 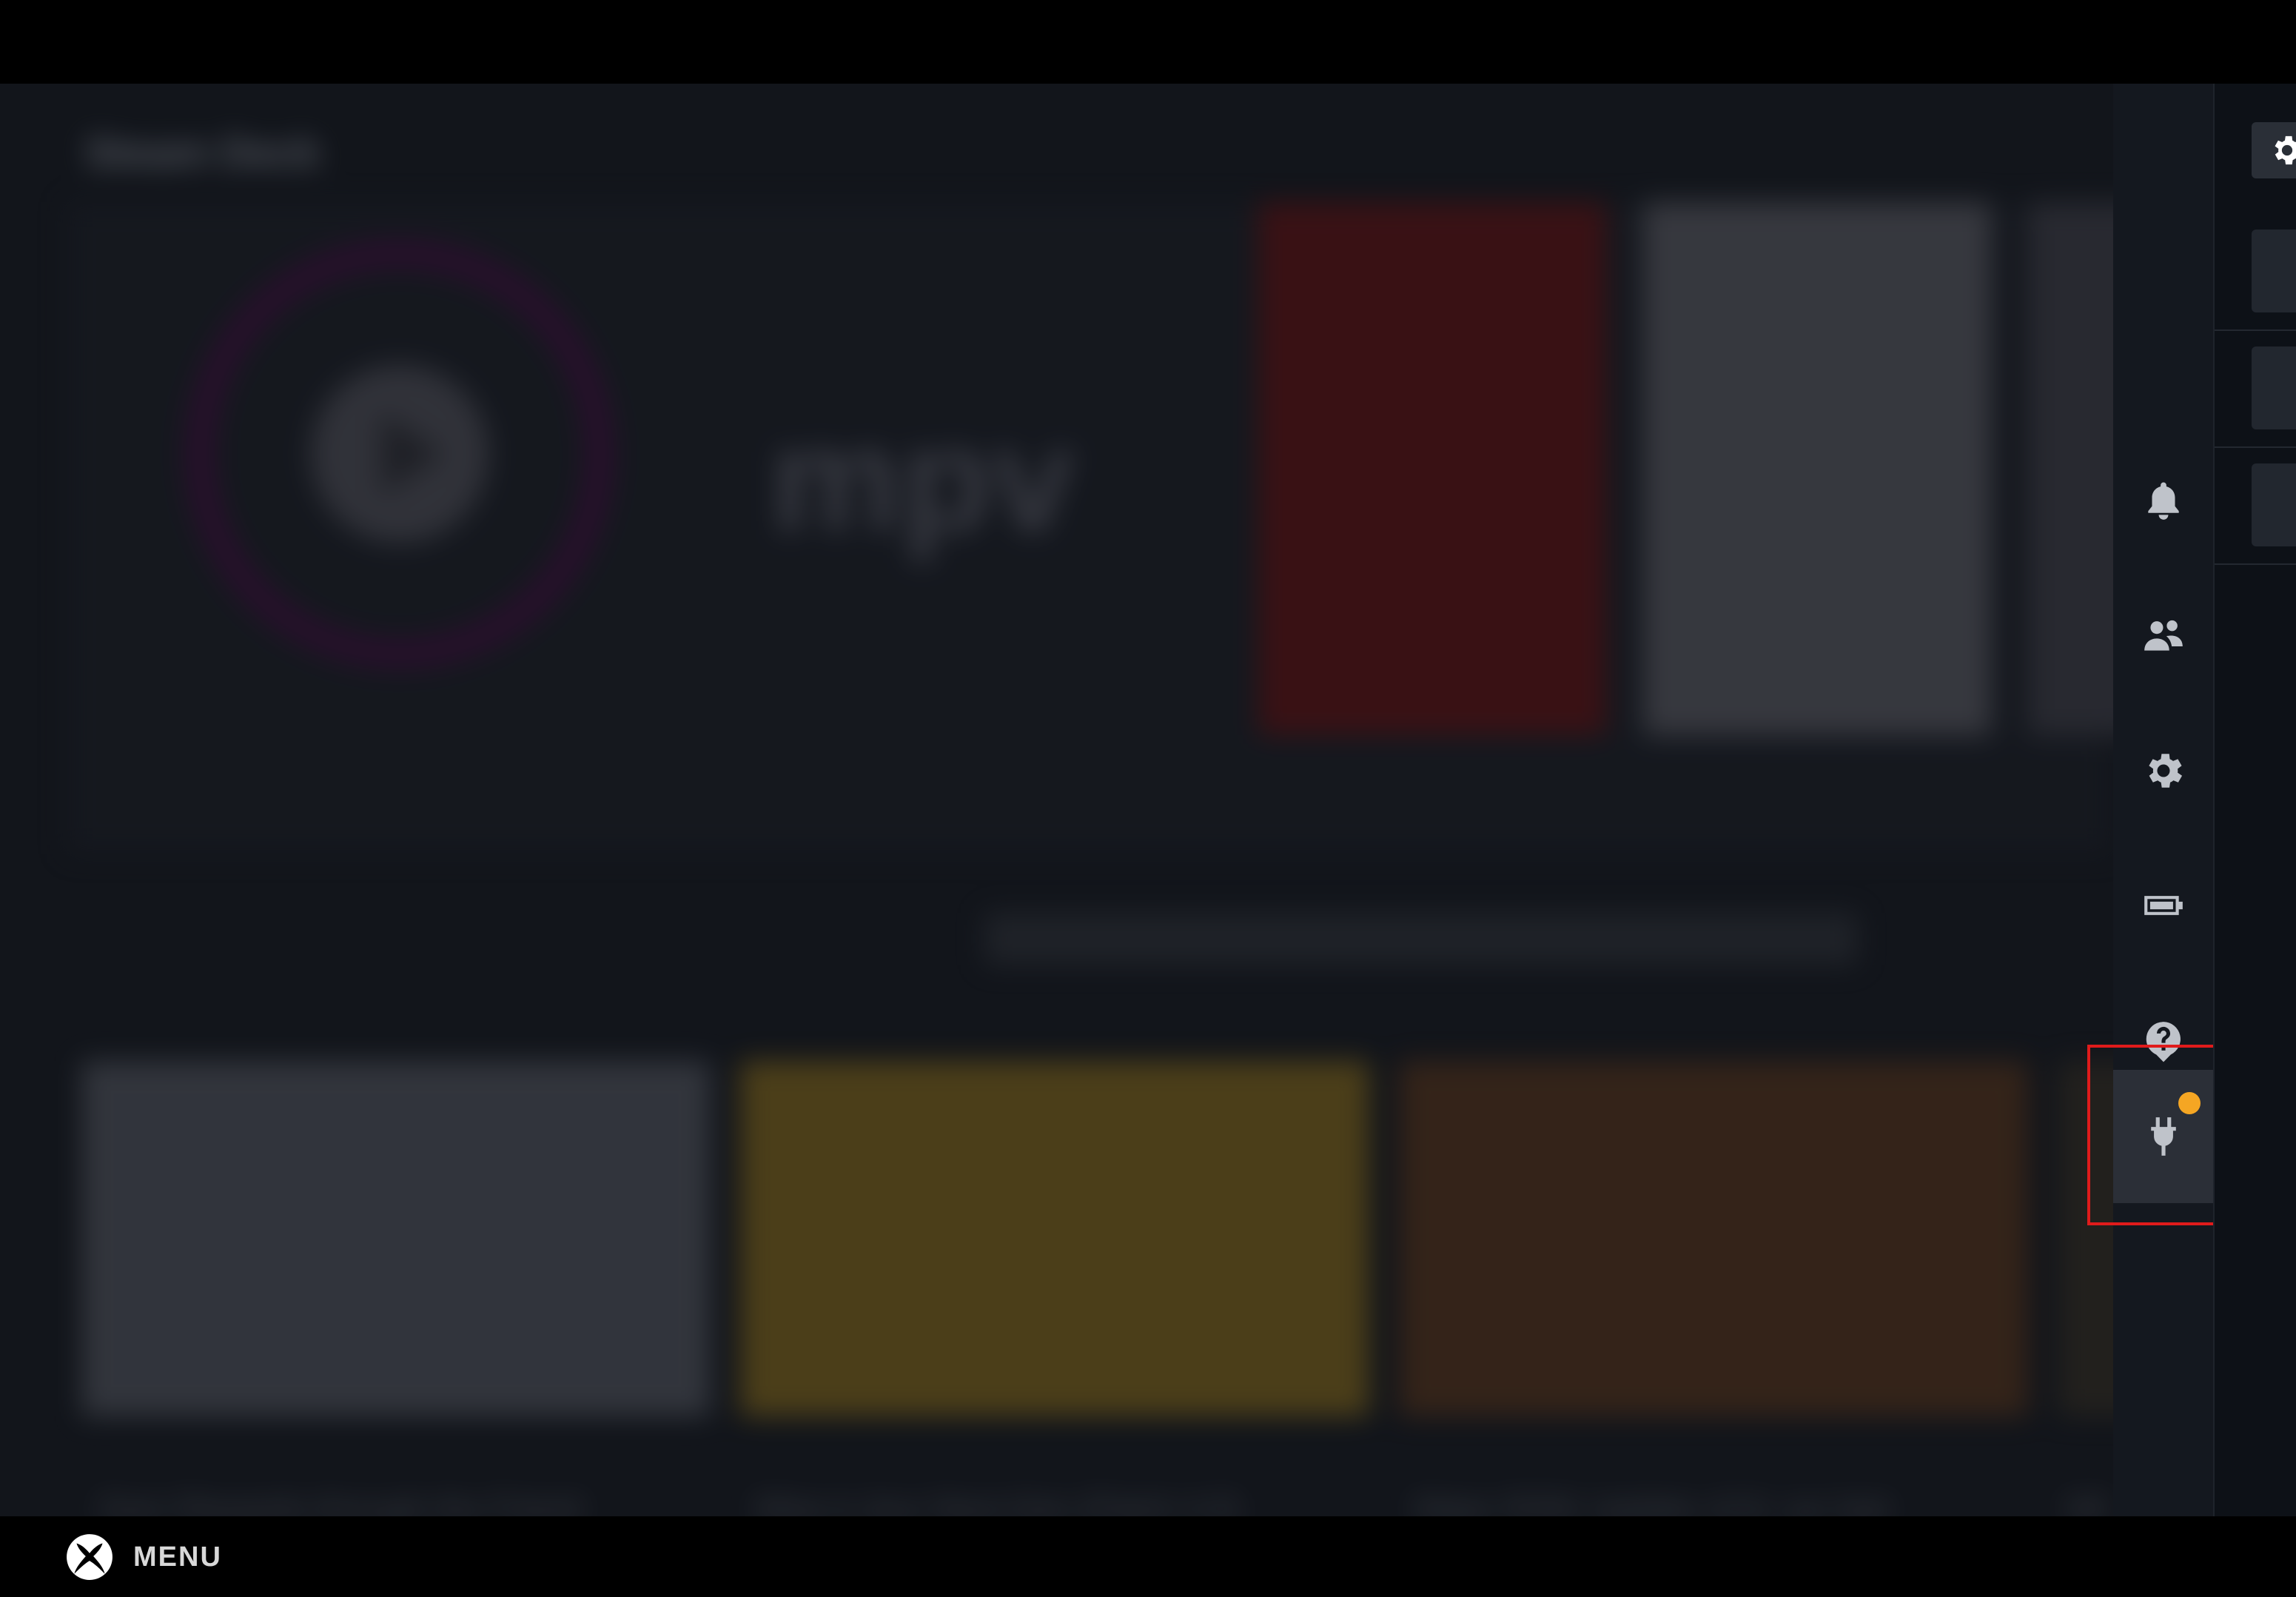 I want to click on news-caption: NE, so click(x=2088, y=1503).